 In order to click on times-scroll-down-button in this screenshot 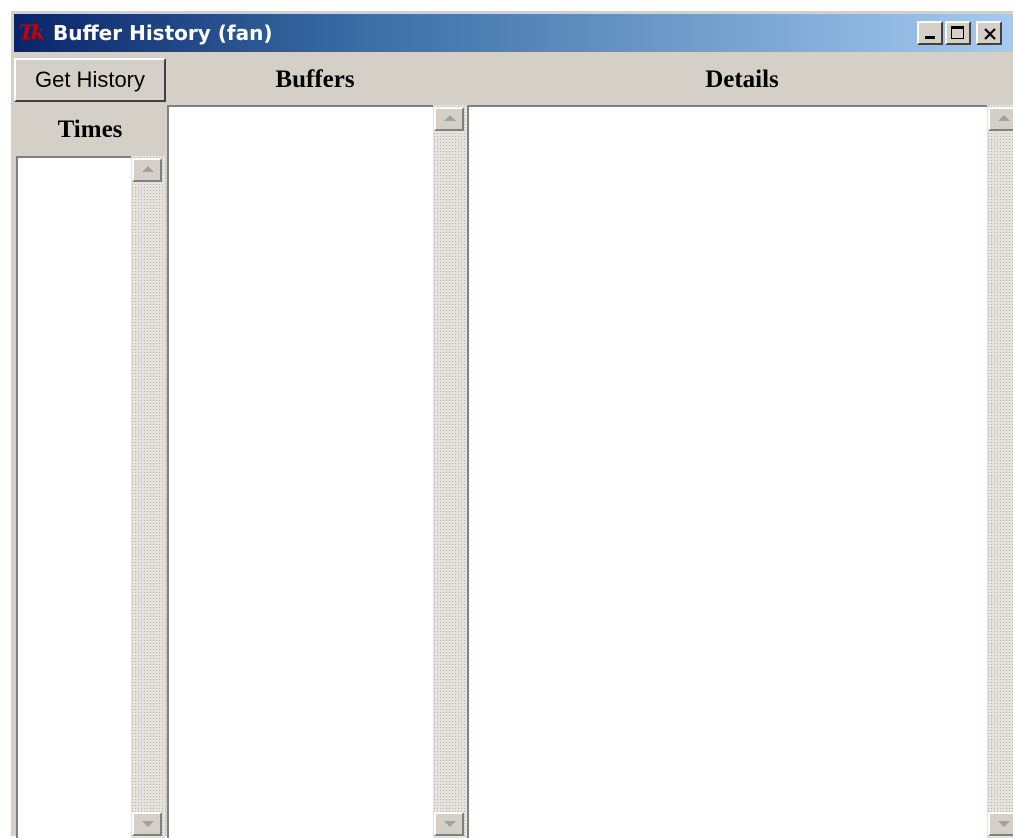, I will do `click(147, 824)`.